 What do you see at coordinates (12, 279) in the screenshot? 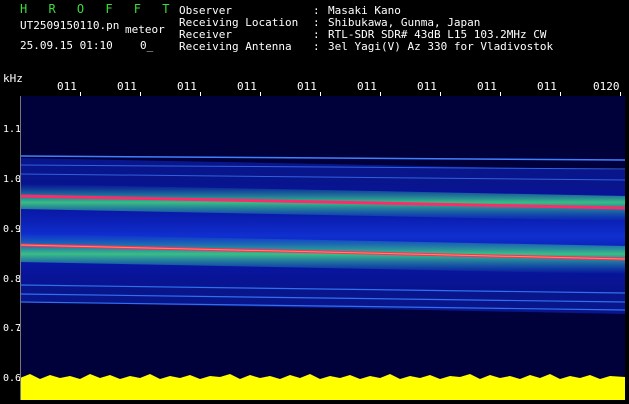
I see `y-tick-label: 0.8` at bounding box center [12, 279].